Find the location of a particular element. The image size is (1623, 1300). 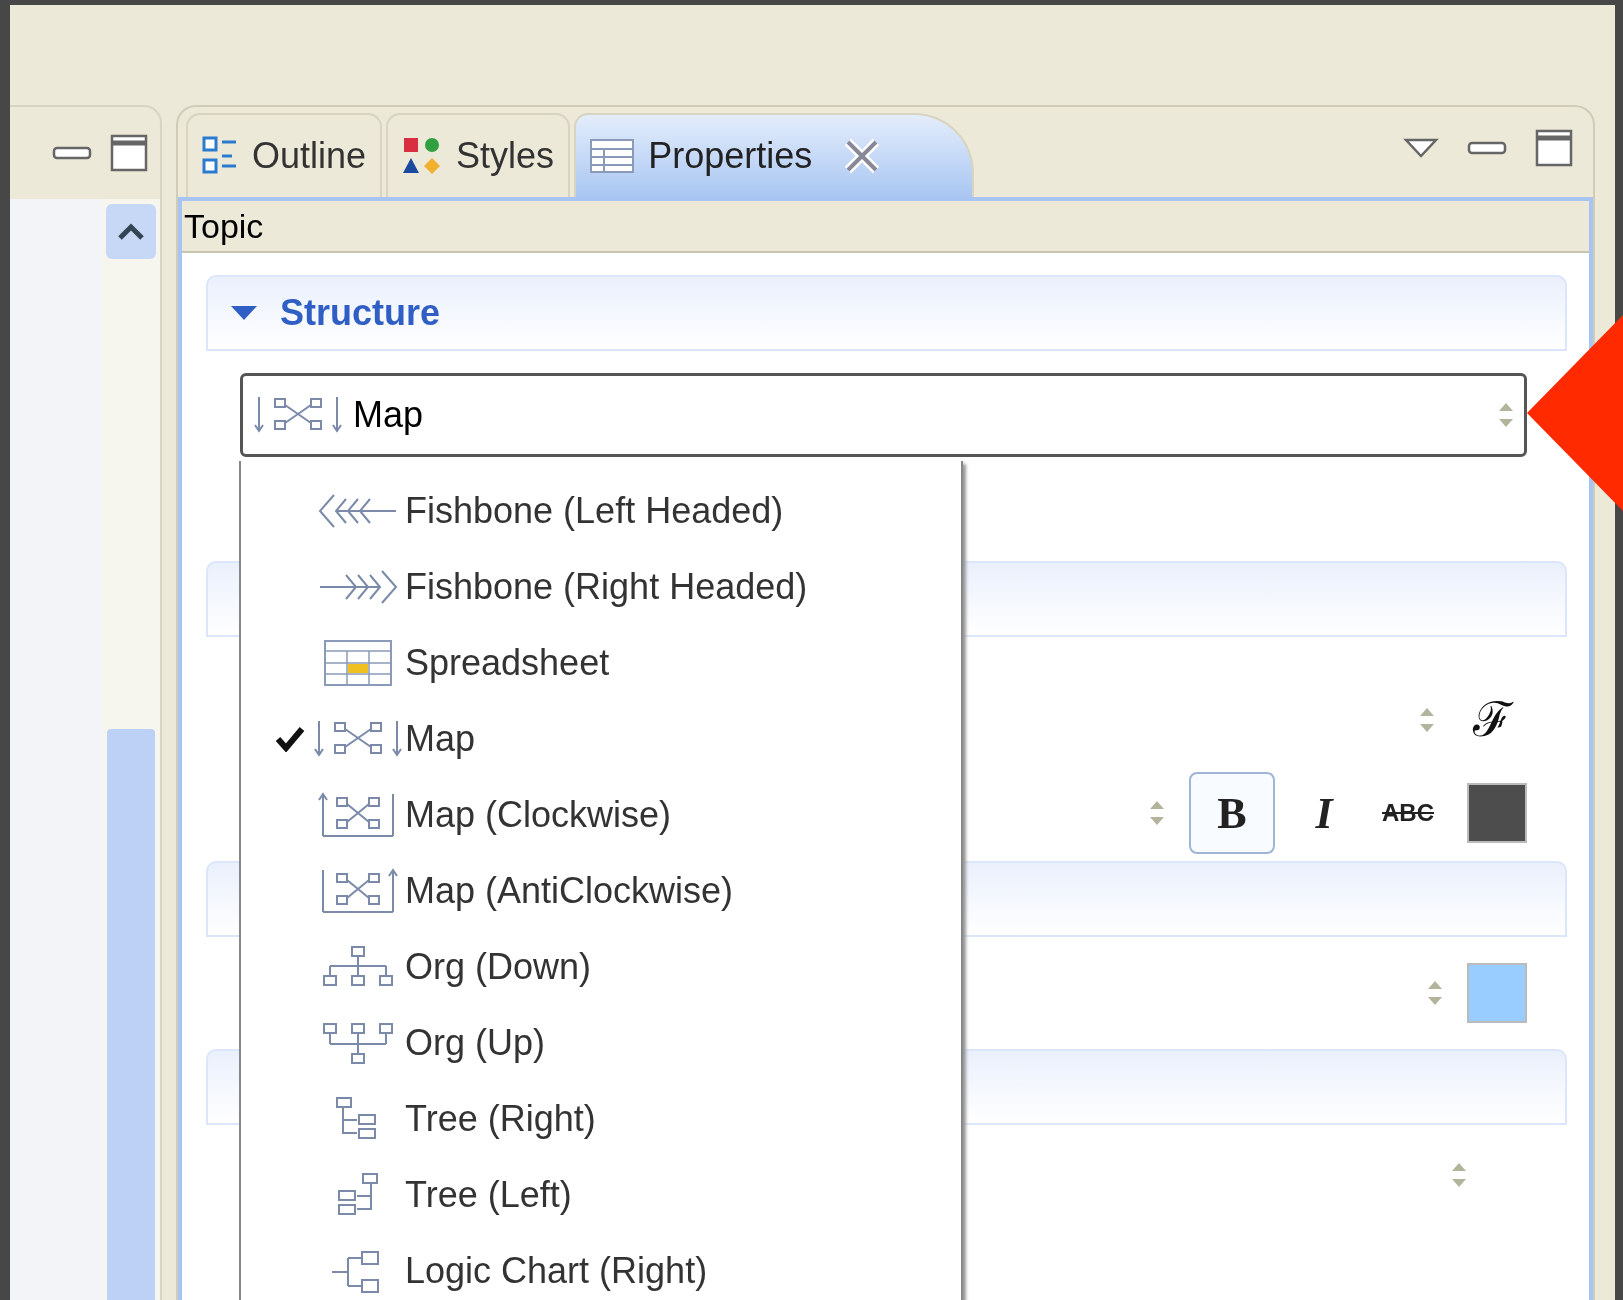

menu-item: Tree (Left) is located at coordinates (601, 1195).